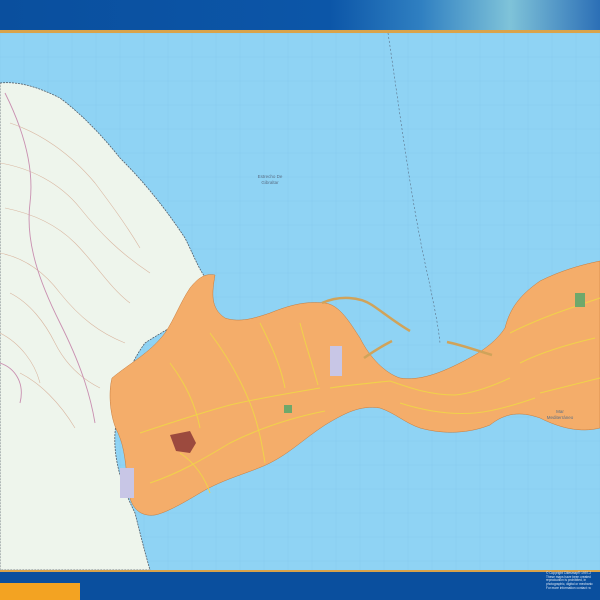 The height and width of the screenshot is (600, 600). Describe the element at coordinates (300, 15) in the screenshot. I see `top-banner` at that location.